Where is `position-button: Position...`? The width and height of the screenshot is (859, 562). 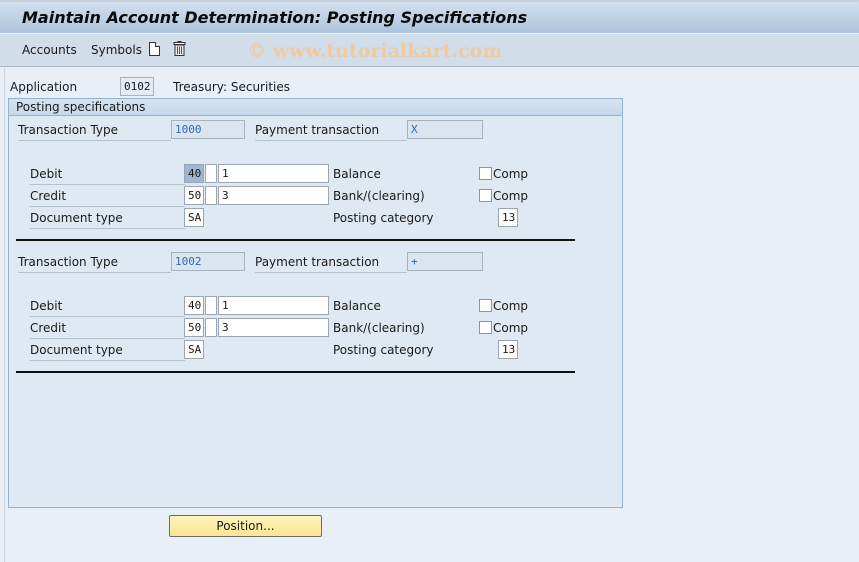
position-button: Position... is located at coordinates (245, 526).